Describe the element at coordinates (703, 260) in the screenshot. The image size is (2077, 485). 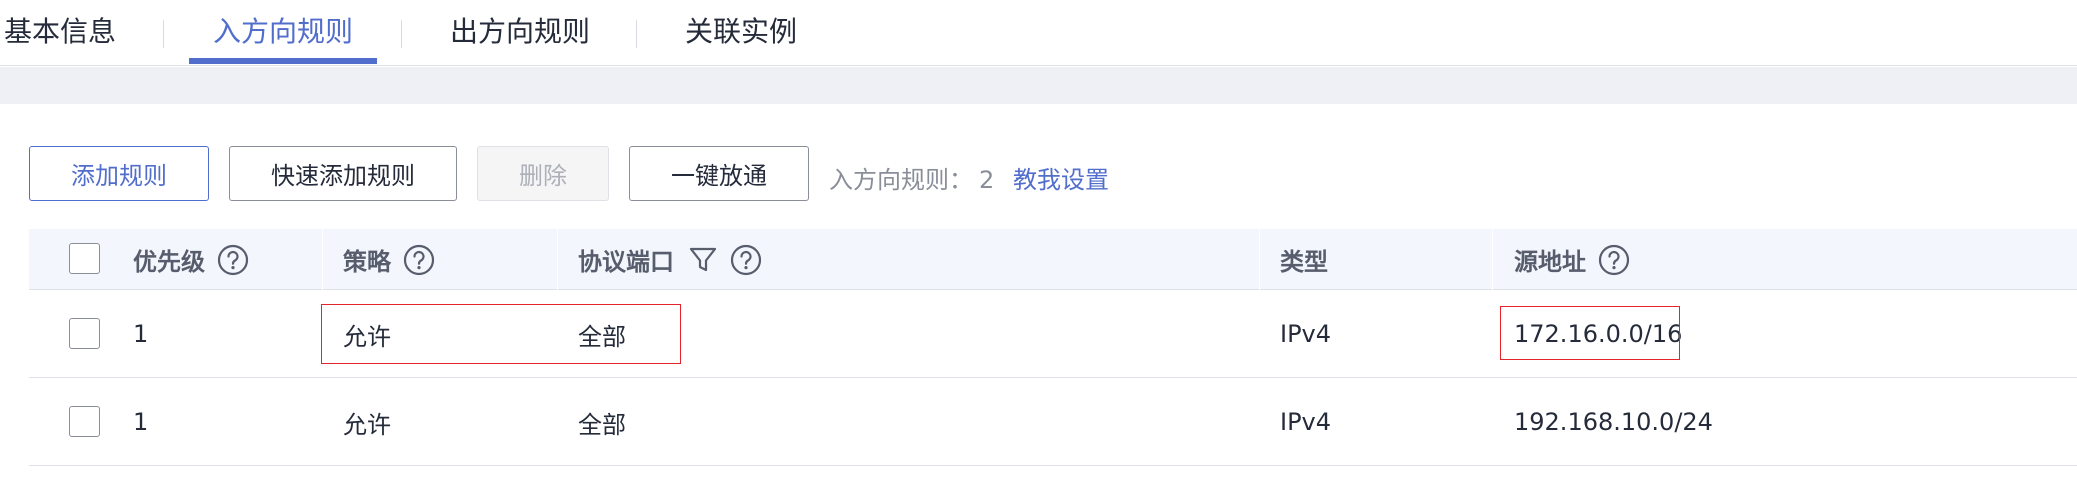
I see `filter-icon` at that location.